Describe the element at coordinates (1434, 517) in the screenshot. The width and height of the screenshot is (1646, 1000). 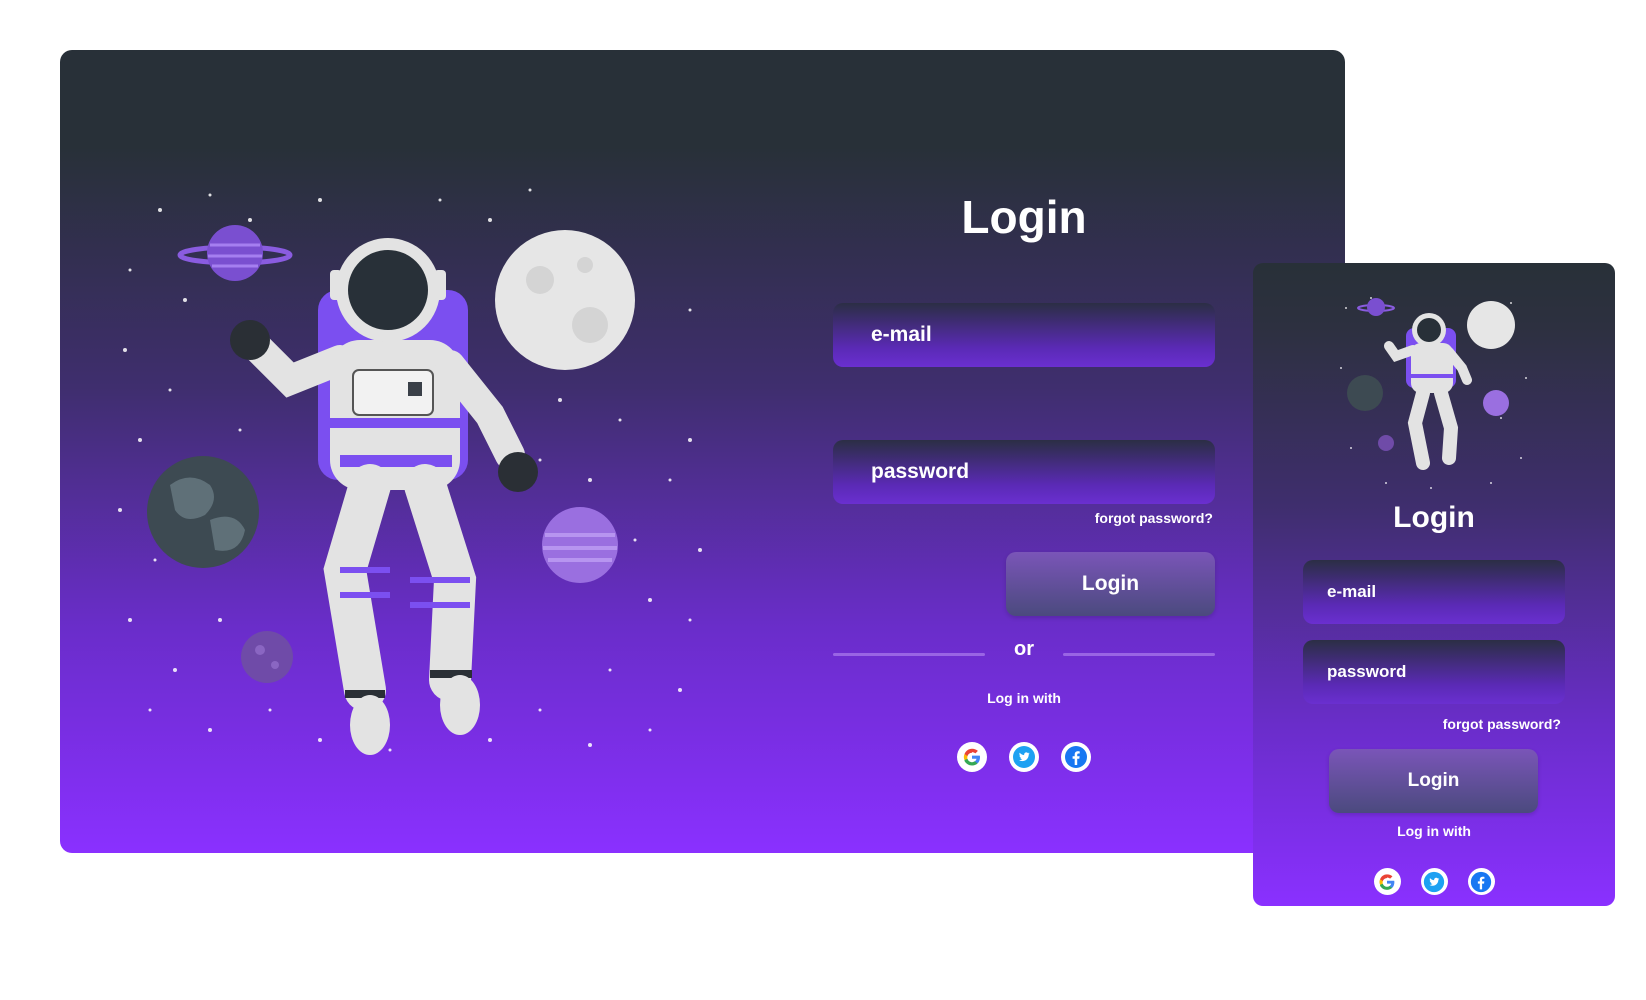
I see `mobile-page-title: Login` at that location.